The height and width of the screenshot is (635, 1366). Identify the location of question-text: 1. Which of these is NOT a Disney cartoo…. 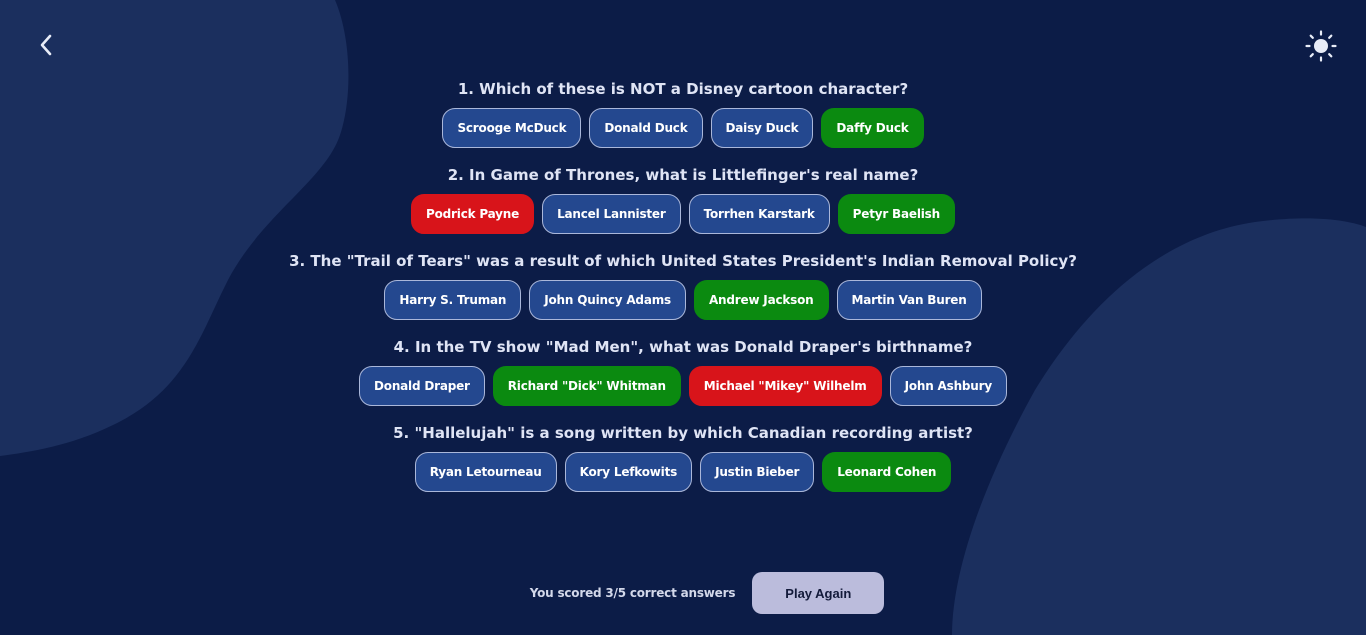
(683, 89).